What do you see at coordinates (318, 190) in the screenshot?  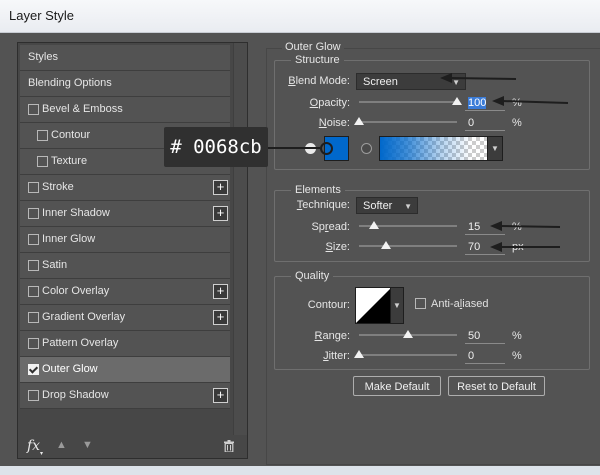 I see `elements-title: Elements` at bounding box center [318, 190].